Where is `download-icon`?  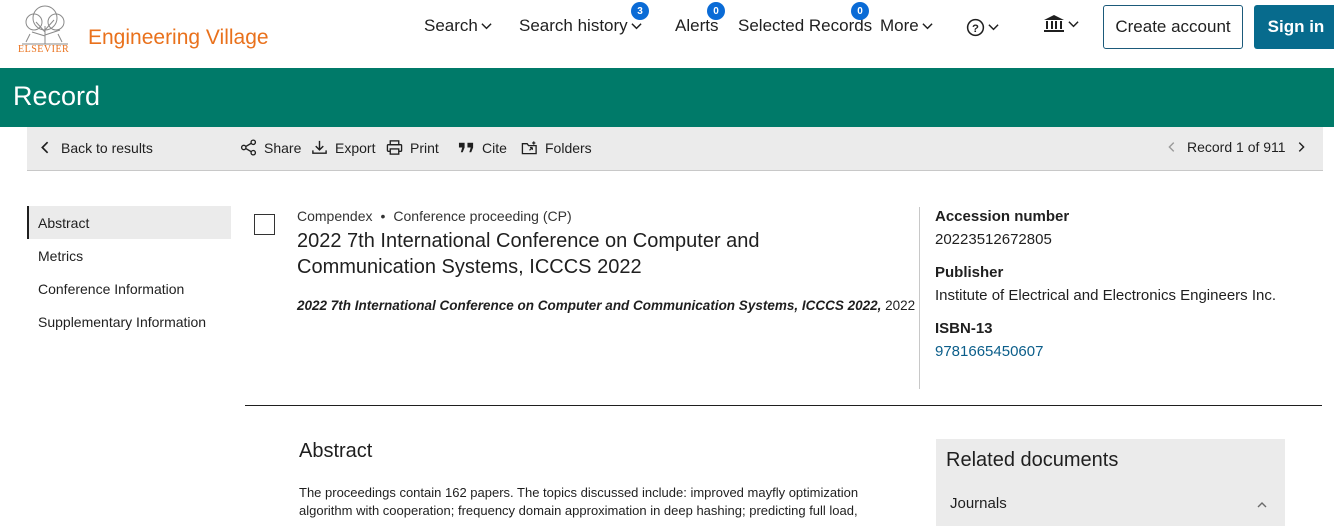 download-icon is located at coordinates (319, 147).